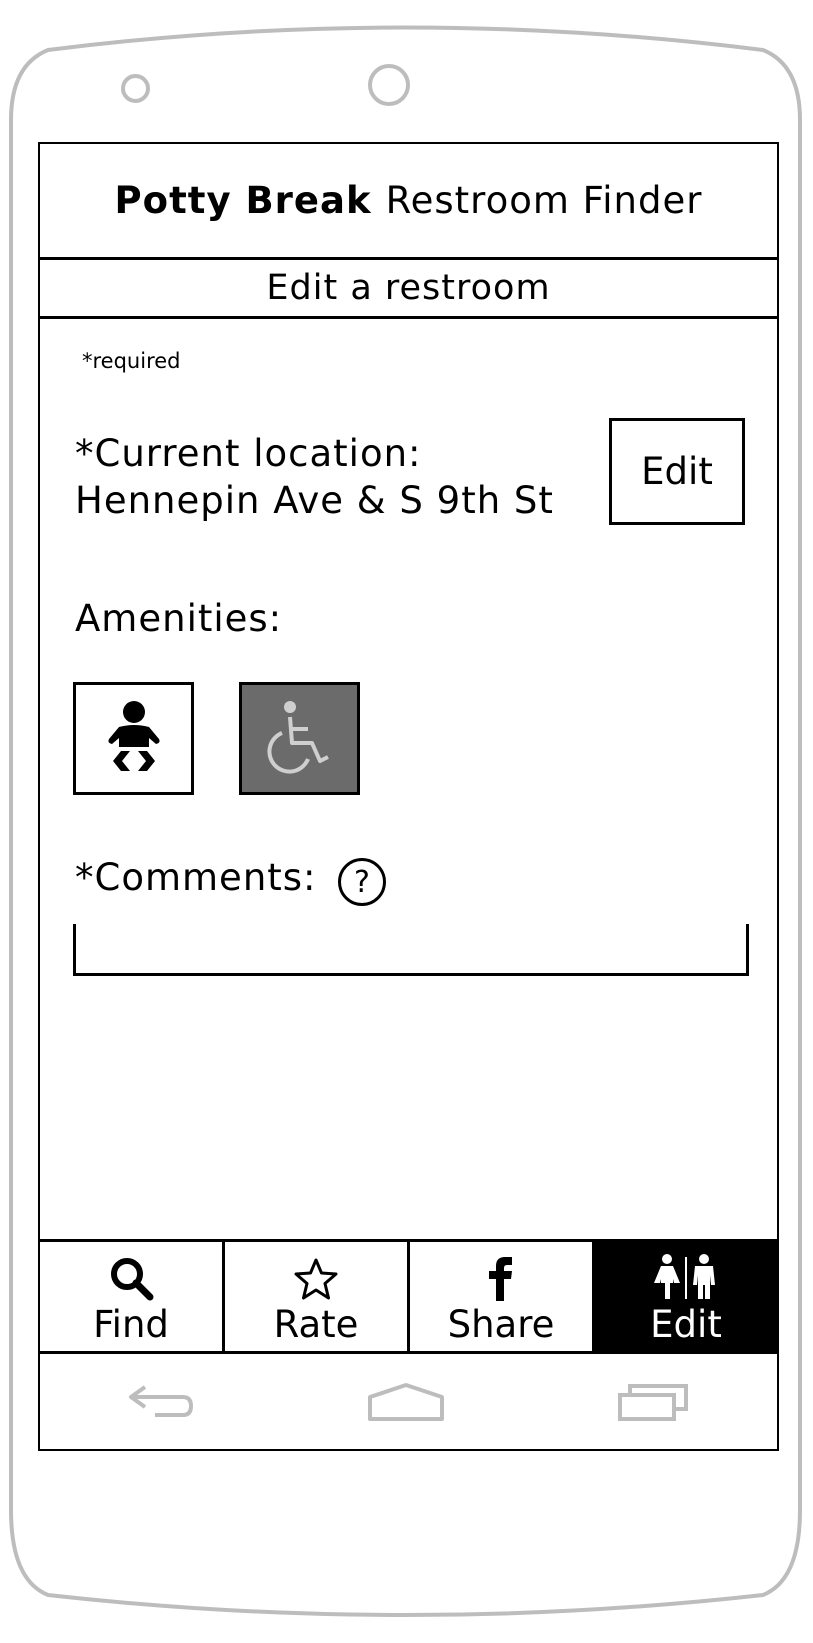  Describe the element at coordinates (196, 877) in the screenshot. I see `comments-label: *Comments:` at that location.